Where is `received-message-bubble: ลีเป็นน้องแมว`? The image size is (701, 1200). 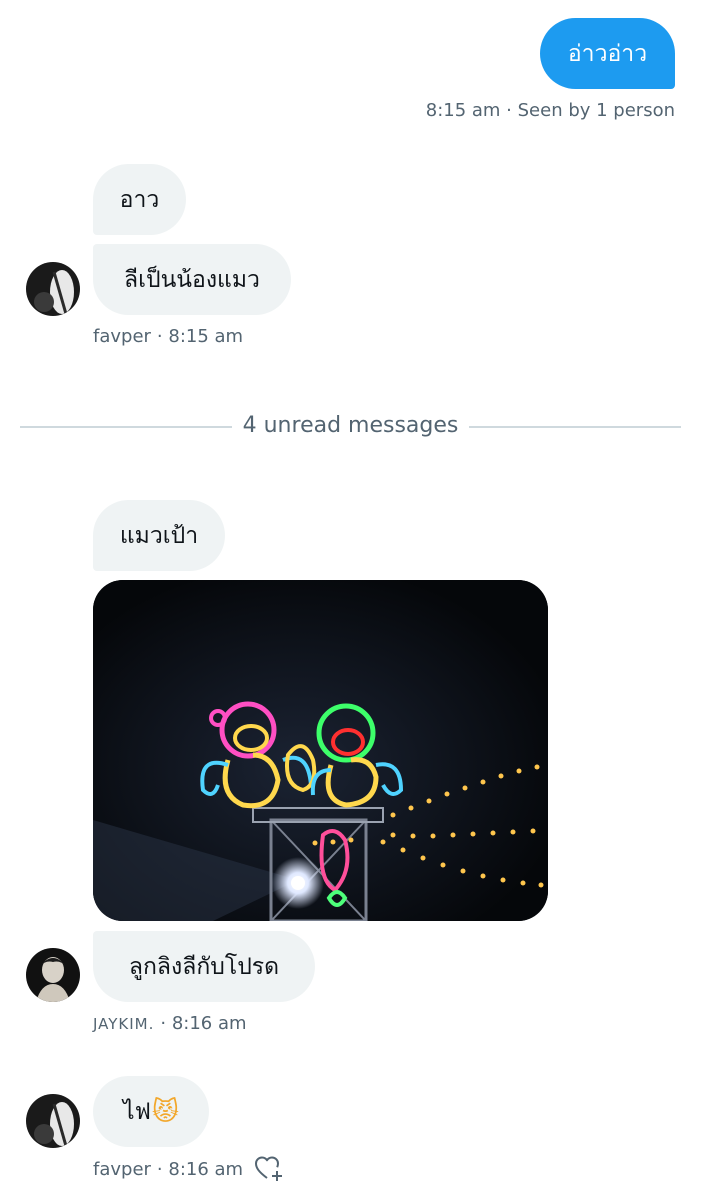
received-message-bubble: ลีเป็นน้องแมว is located at coordinates (192, 279).